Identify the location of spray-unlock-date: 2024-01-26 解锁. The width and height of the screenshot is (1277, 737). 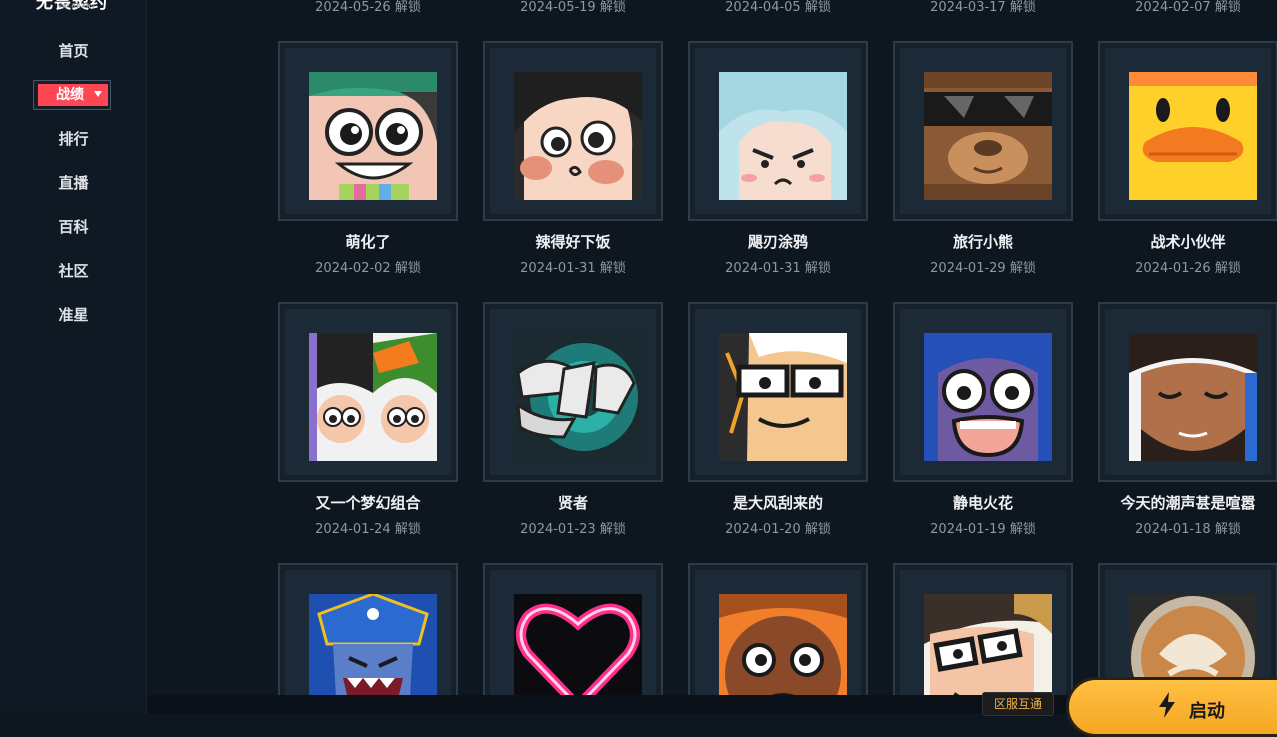
(1188, 268).